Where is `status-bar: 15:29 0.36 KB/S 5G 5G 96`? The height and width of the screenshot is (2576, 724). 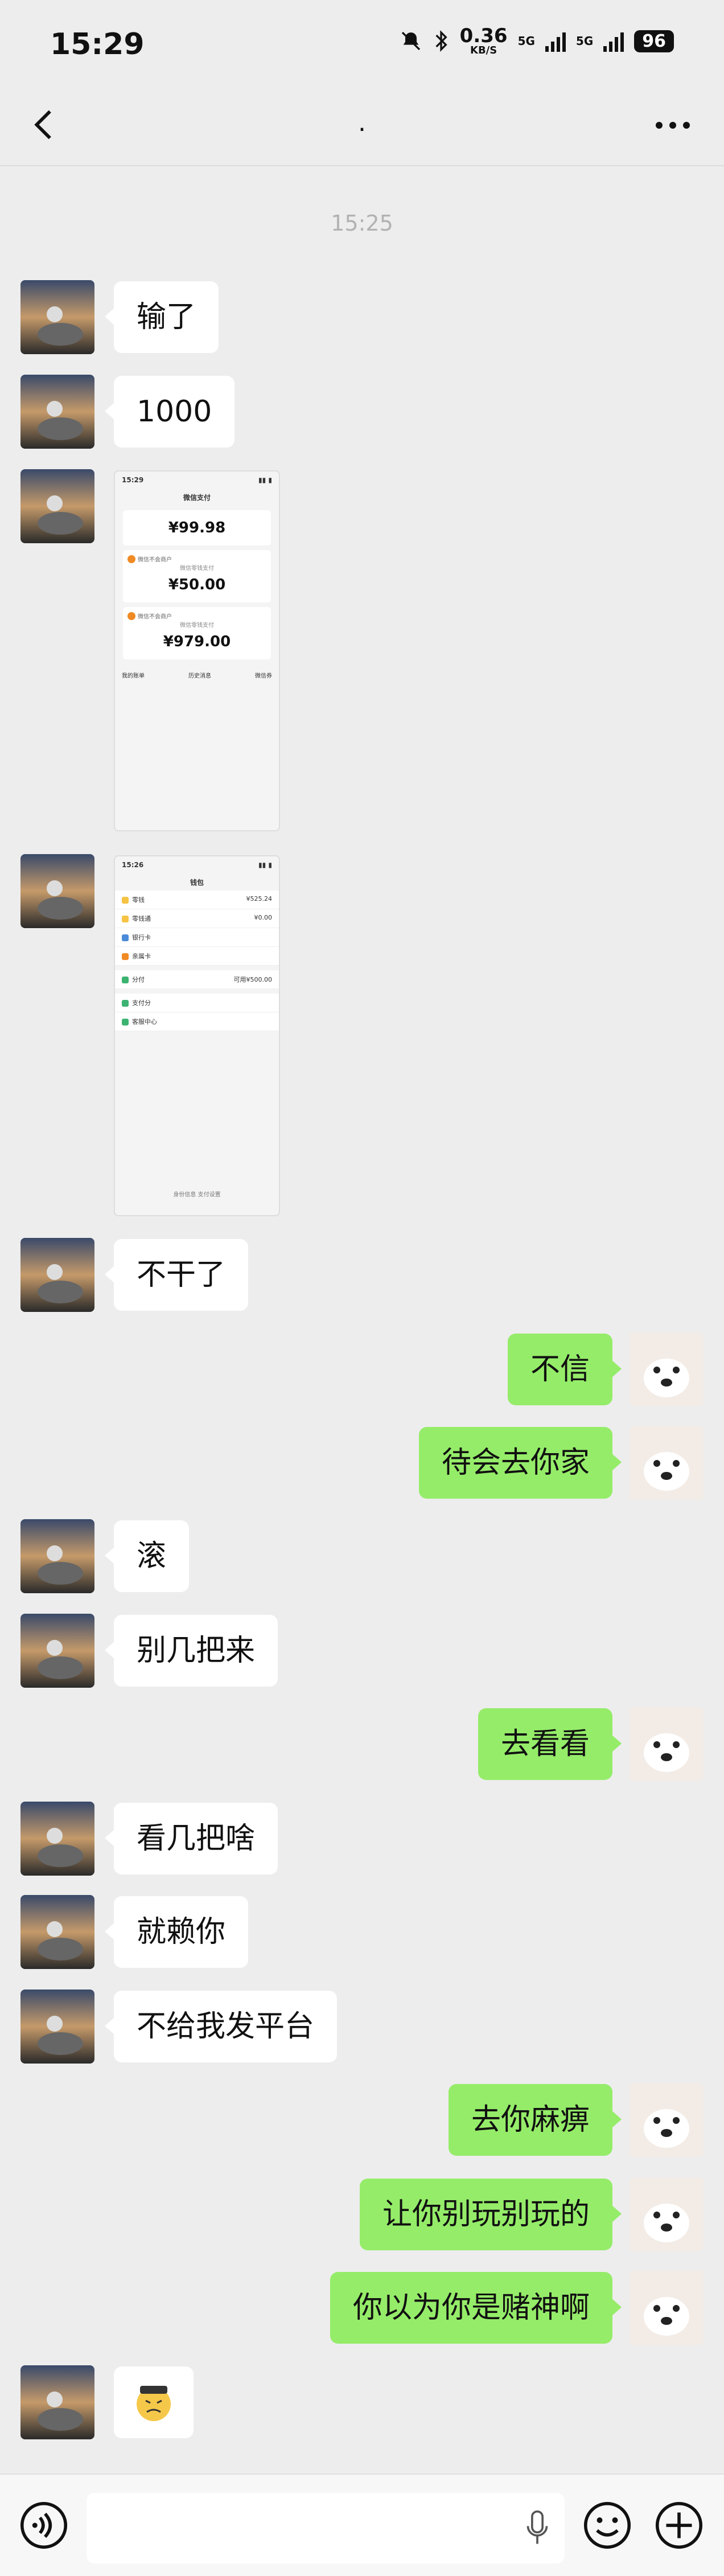
status-bar: 15:29 0.36 KB/S 5G 5G 96 is located at coordinates (362, 42).